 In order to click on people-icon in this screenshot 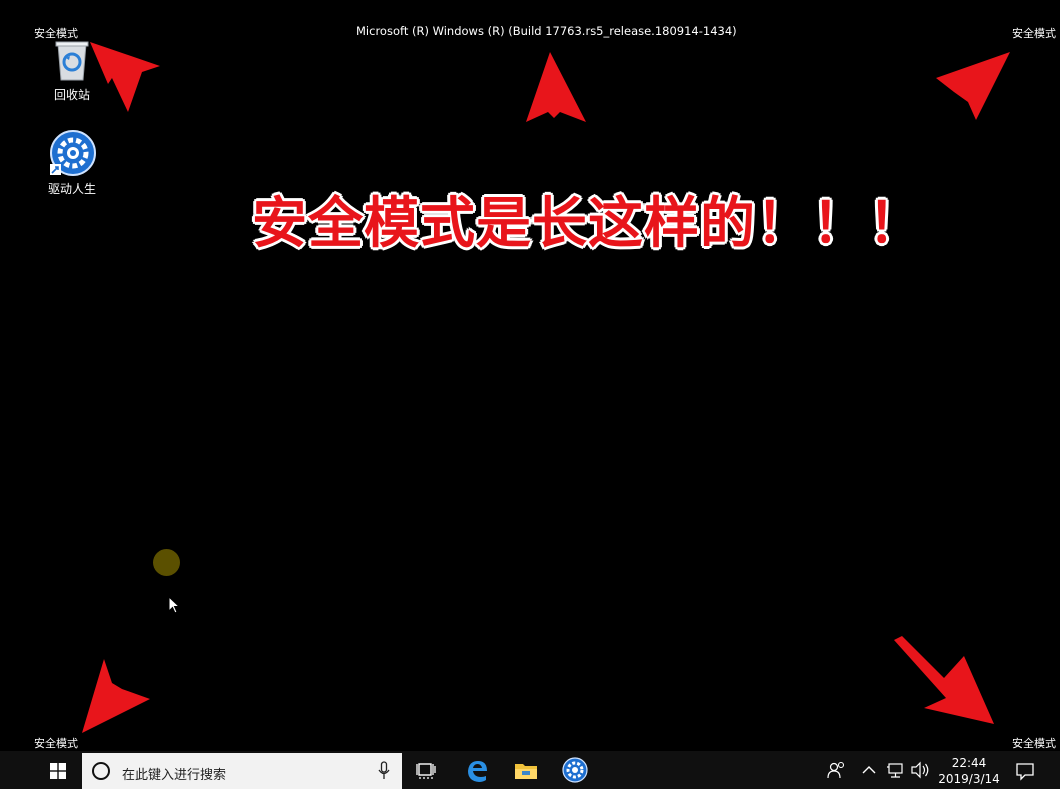, I will do `click(837, 770)`.